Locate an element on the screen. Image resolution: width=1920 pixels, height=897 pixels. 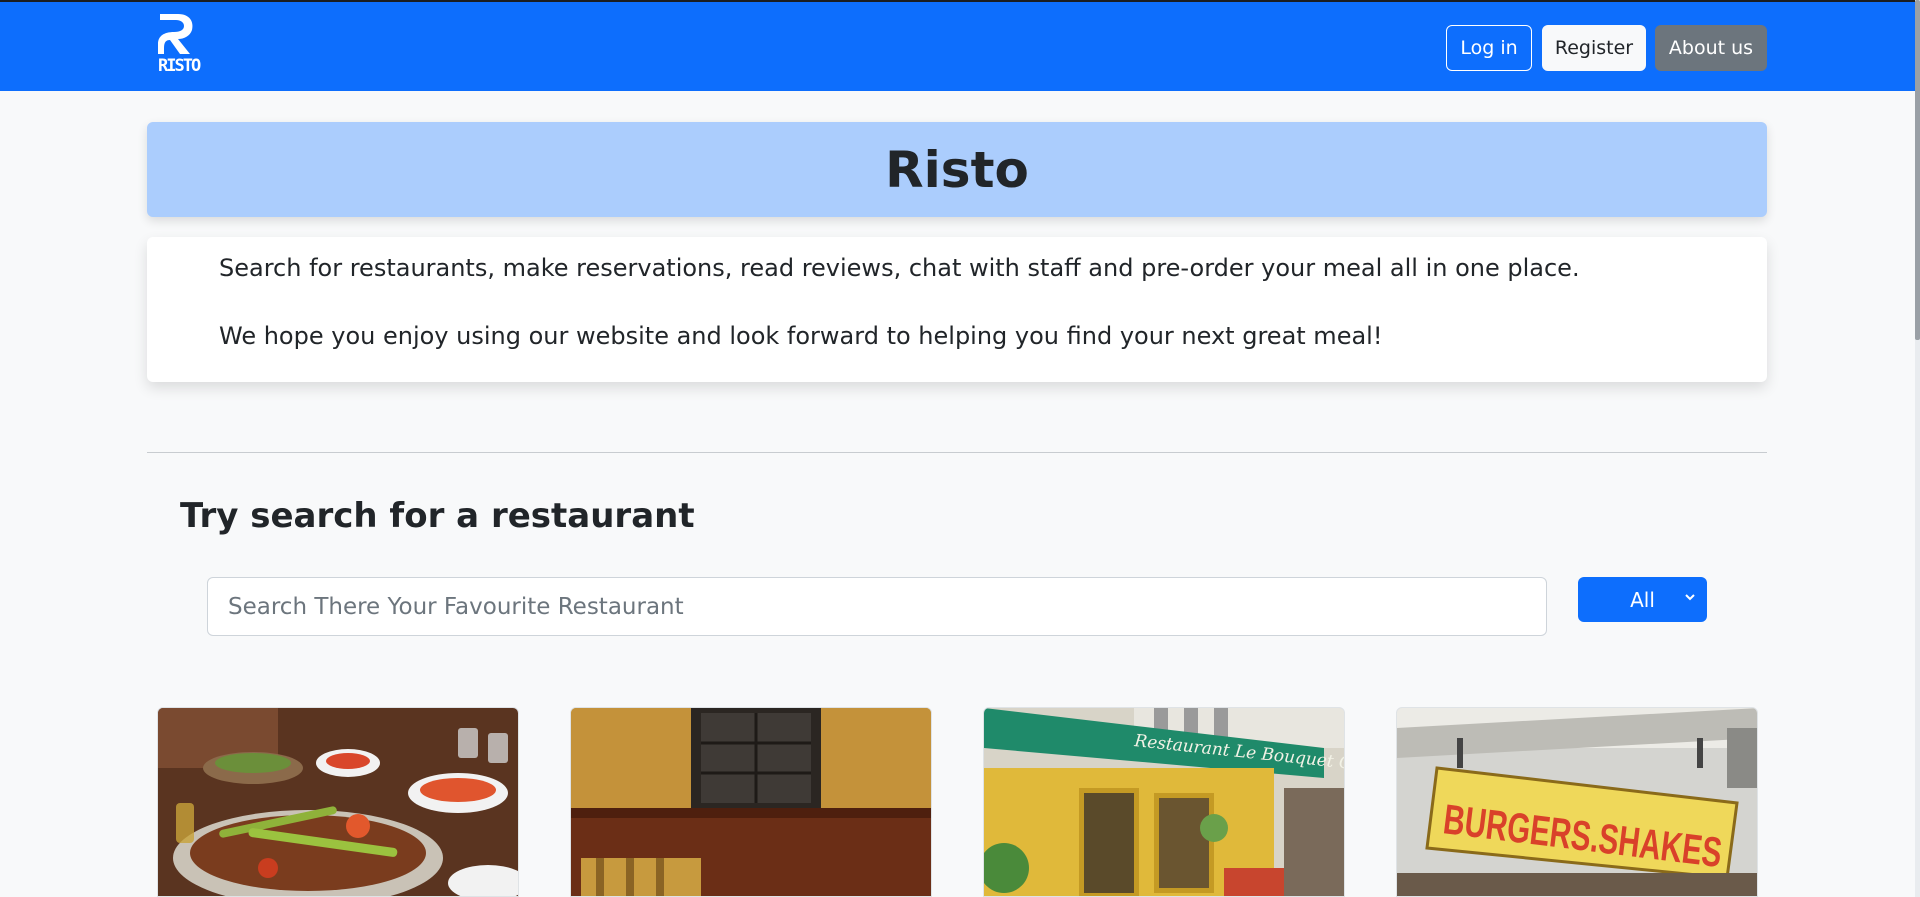
restaurant-card-image: BURGERS.SHAKES is located at coordinates (1577, 802).